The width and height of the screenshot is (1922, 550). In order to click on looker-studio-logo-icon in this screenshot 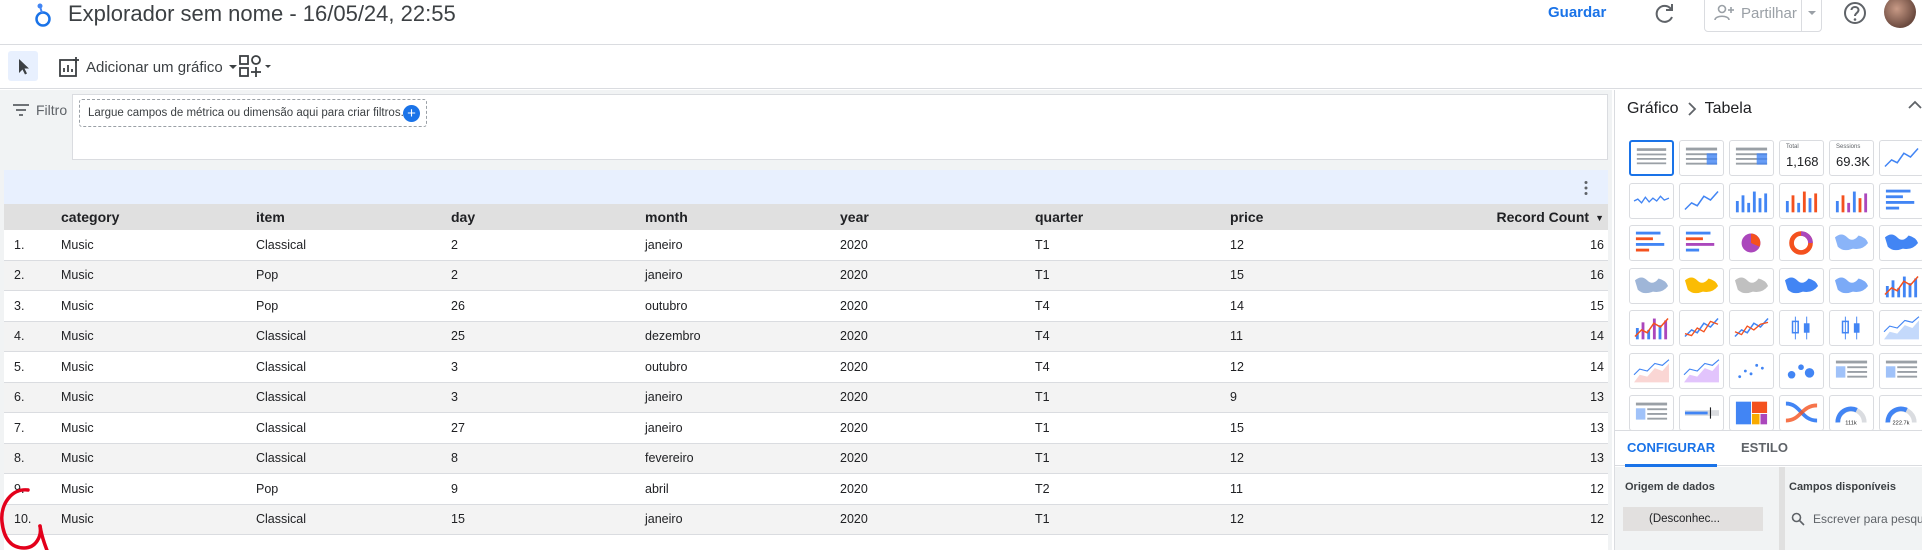, I will do `click(43, 15)`.